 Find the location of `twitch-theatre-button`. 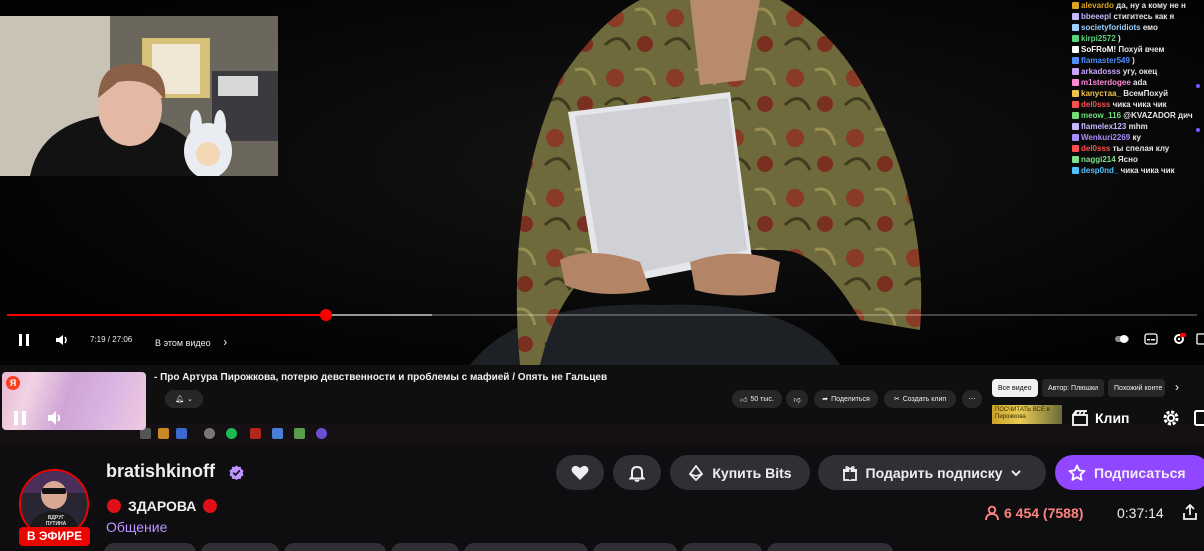

twitch-theatre-button is located at coordinates (1199, 418).